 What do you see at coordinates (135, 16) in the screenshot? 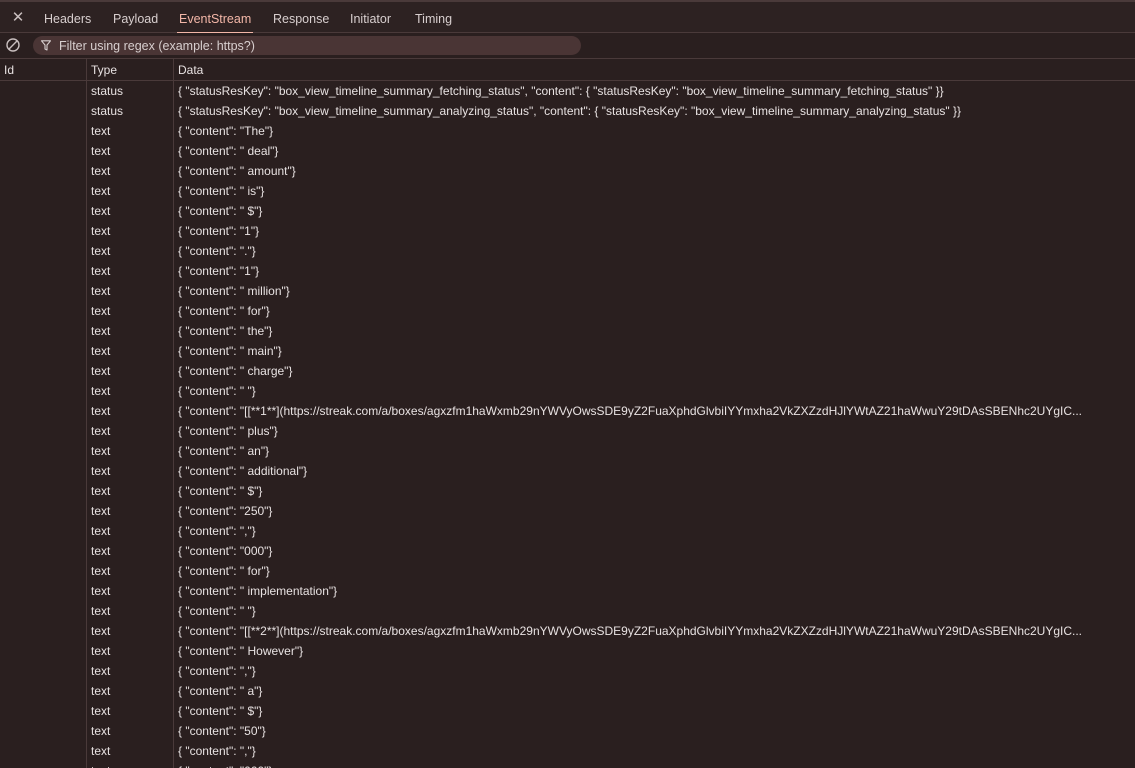
I see `tab-payload: Payload` at bounding box center [135, 16].